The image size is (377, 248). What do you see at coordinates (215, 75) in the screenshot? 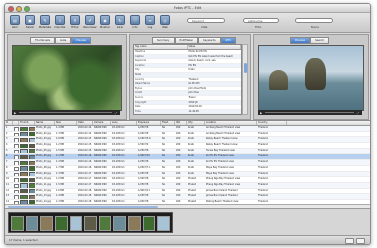
I see `tag-value` at bounding box center [215, 75].